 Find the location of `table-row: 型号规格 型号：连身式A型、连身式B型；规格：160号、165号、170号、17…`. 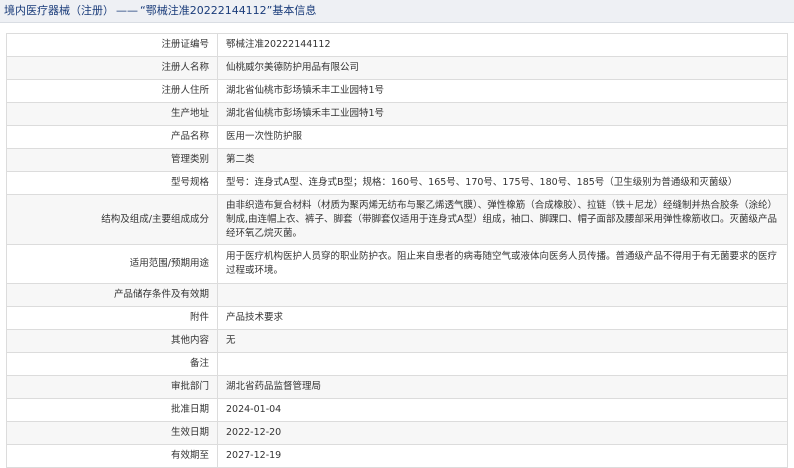

table-row: 型号规格 型号：连身式A型、连身式B型；规格：160号、165号、170号、17… is located at coordinates (397, 183).